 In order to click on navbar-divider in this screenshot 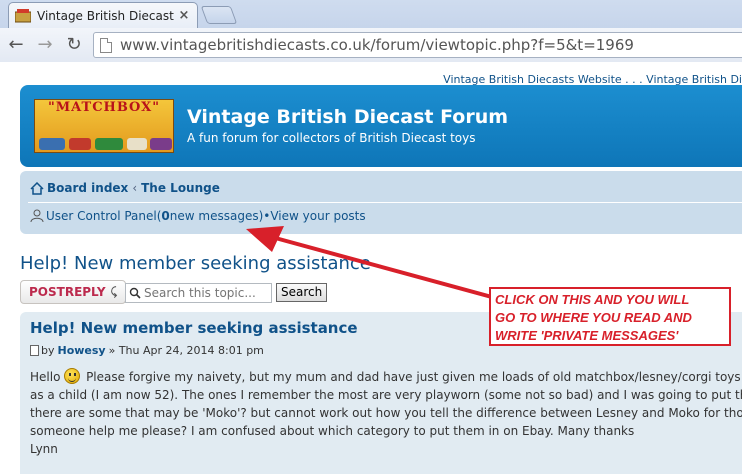, I will do `click(385, 202)`.